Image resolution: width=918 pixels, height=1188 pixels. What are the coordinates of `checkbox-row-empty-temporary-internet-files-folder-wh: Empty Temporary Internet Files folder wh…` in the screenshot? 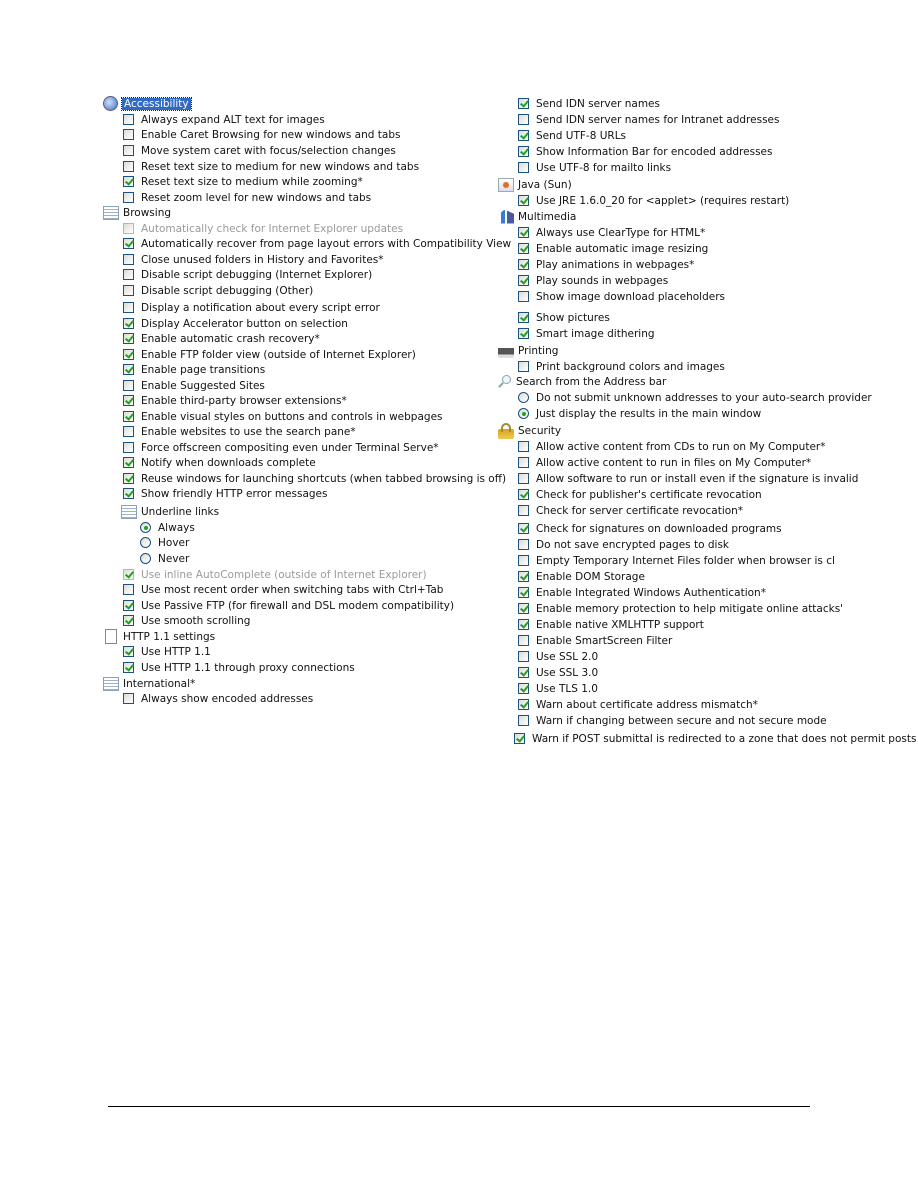 It's located at (676, 560).